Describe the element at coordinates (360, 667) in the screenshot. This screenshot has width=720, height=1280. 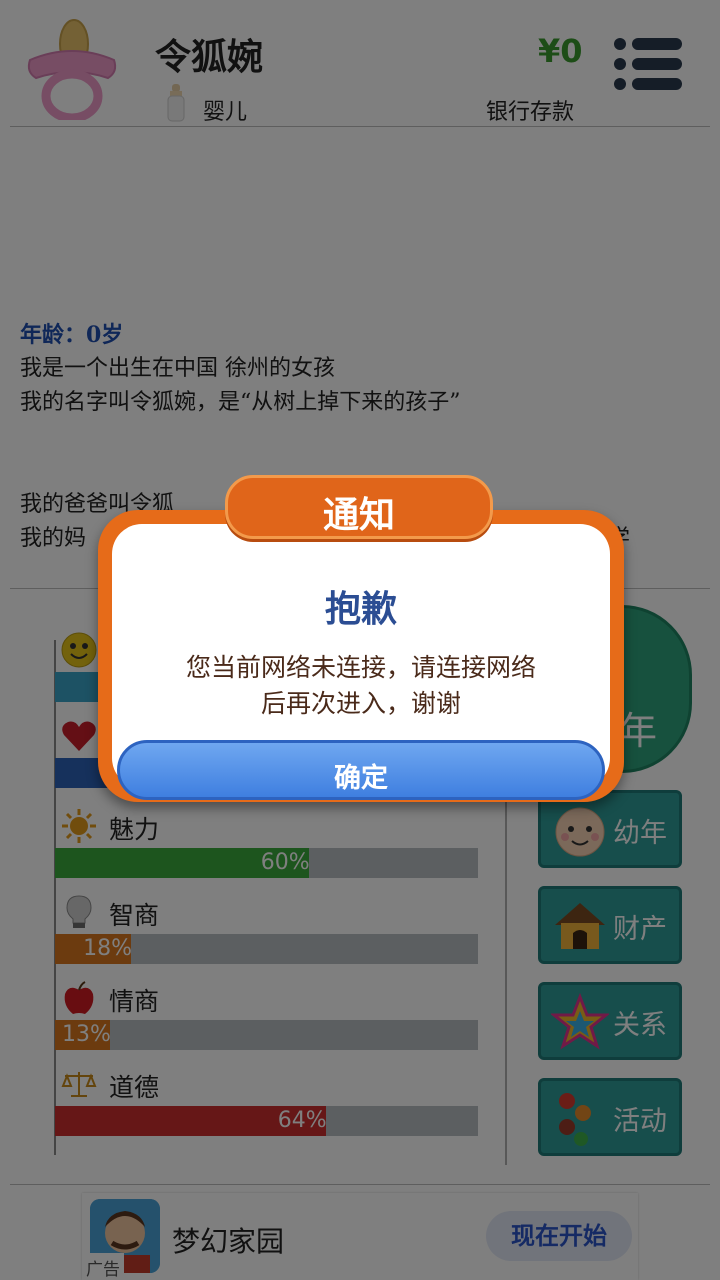
I see `dialog-message-line: 您当前网络未连接，请连接网络` at that location.